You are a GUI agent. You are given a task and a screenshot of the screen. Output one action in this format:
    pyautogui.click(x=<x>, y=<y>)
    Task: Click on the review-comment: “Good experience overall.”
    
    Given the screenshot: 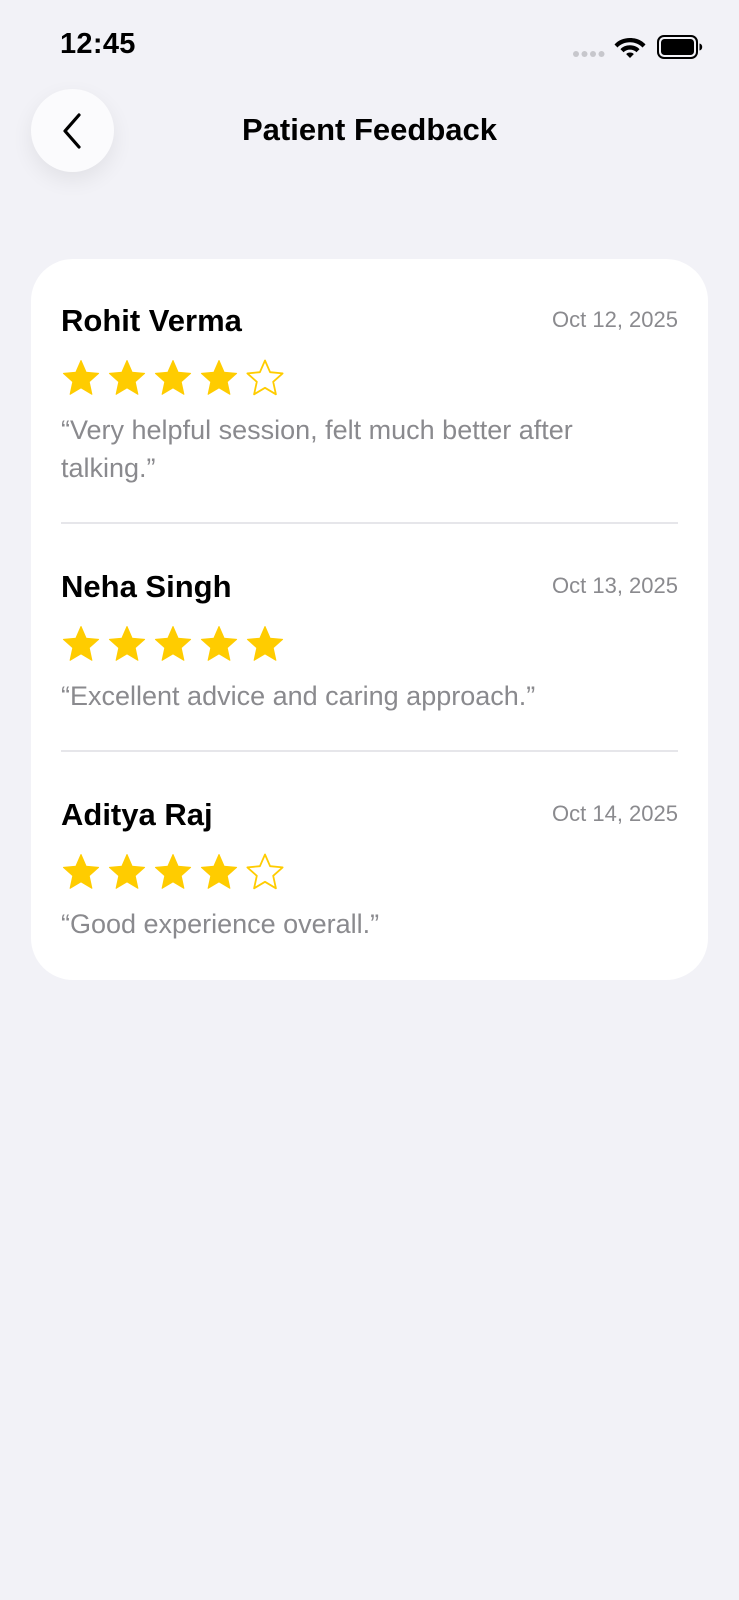 What is the action you would take?
    pyautogui.click(x=220, y=924)
    